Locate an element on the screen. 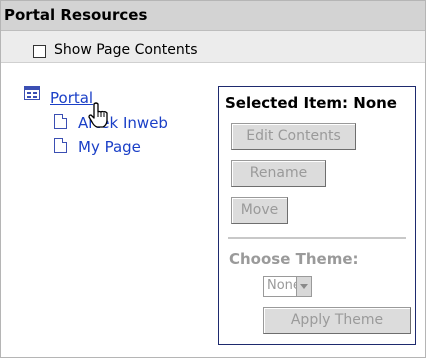 The height and width of the screenshot is (358, 426). apply-theme-button: Apply Theme is located at coordinates (337, 320).